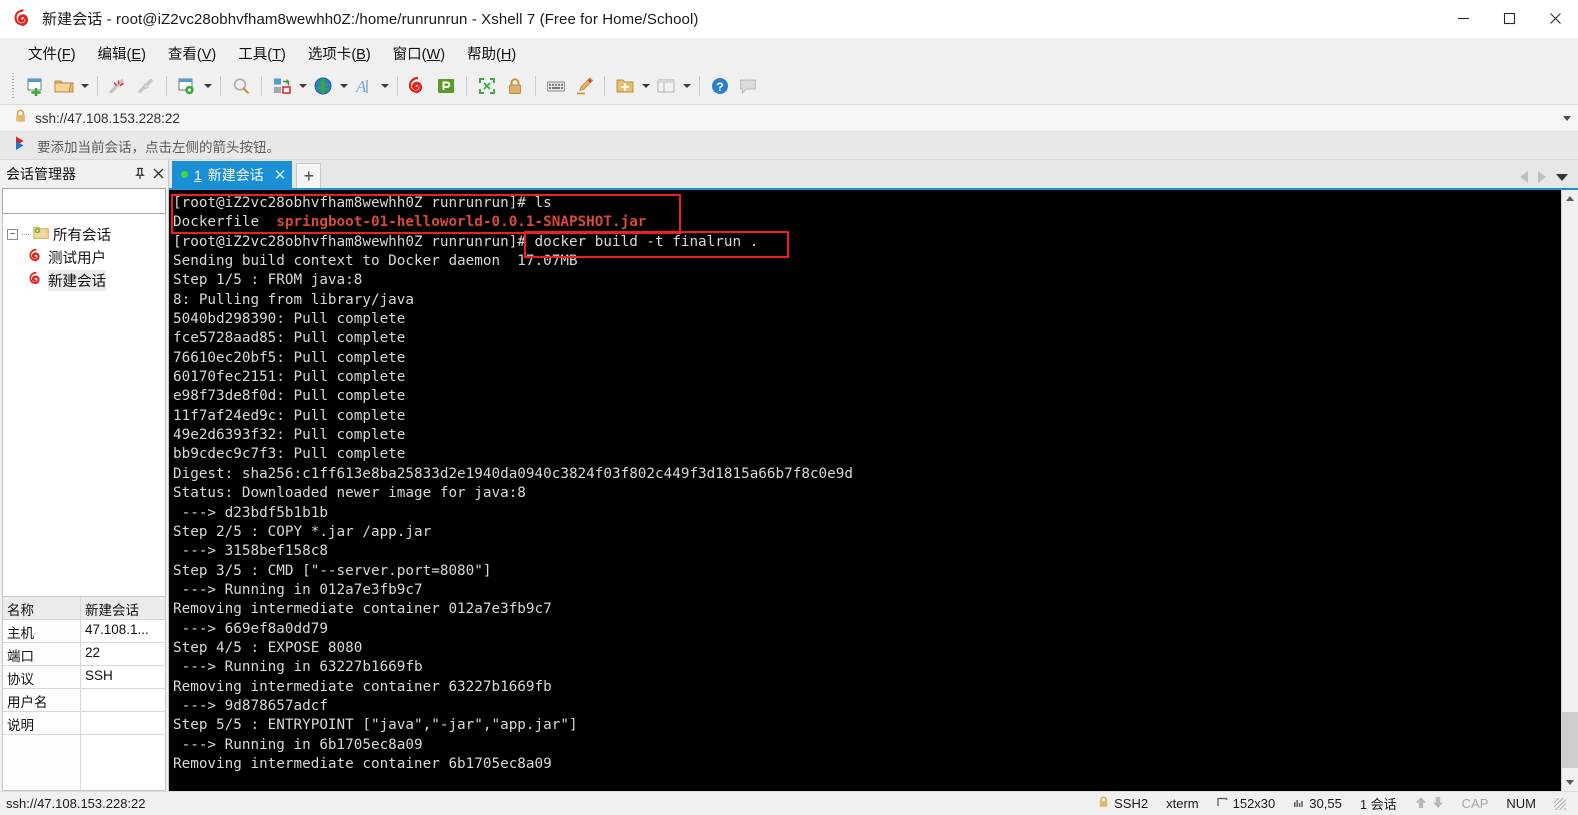 Image resolution: width=1578 pixels, height=815 pixels. What do you see at coordinates (84, 280) in the screenshot?
I see `tree-item-new-session: 新建会话` at bounding box center [84, 280].